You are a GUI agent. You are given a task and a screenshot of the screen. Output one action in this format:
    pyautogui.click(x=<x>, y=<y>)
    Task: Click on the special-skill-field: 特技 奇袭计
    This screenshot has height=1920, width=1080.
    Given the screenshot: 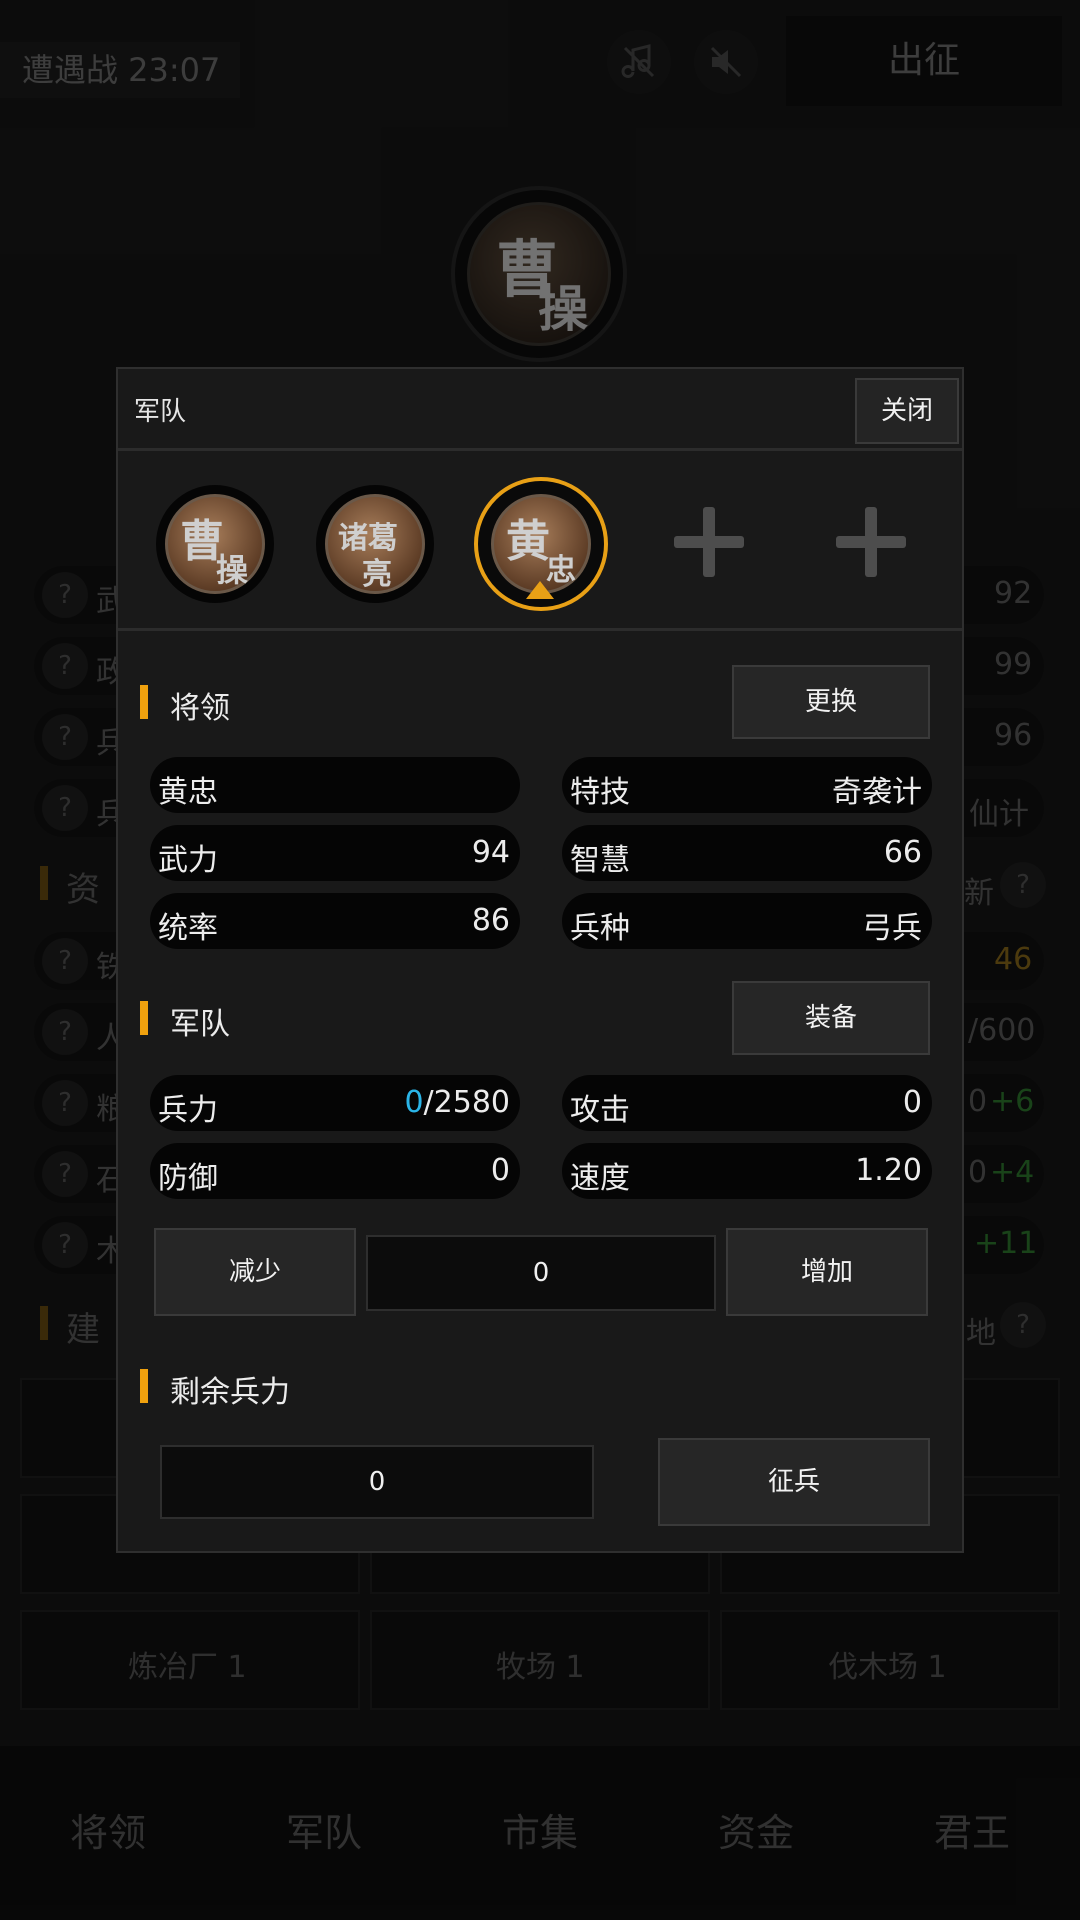 What is the action you would take?
    pyautogui.click(x=747, y=785)
    